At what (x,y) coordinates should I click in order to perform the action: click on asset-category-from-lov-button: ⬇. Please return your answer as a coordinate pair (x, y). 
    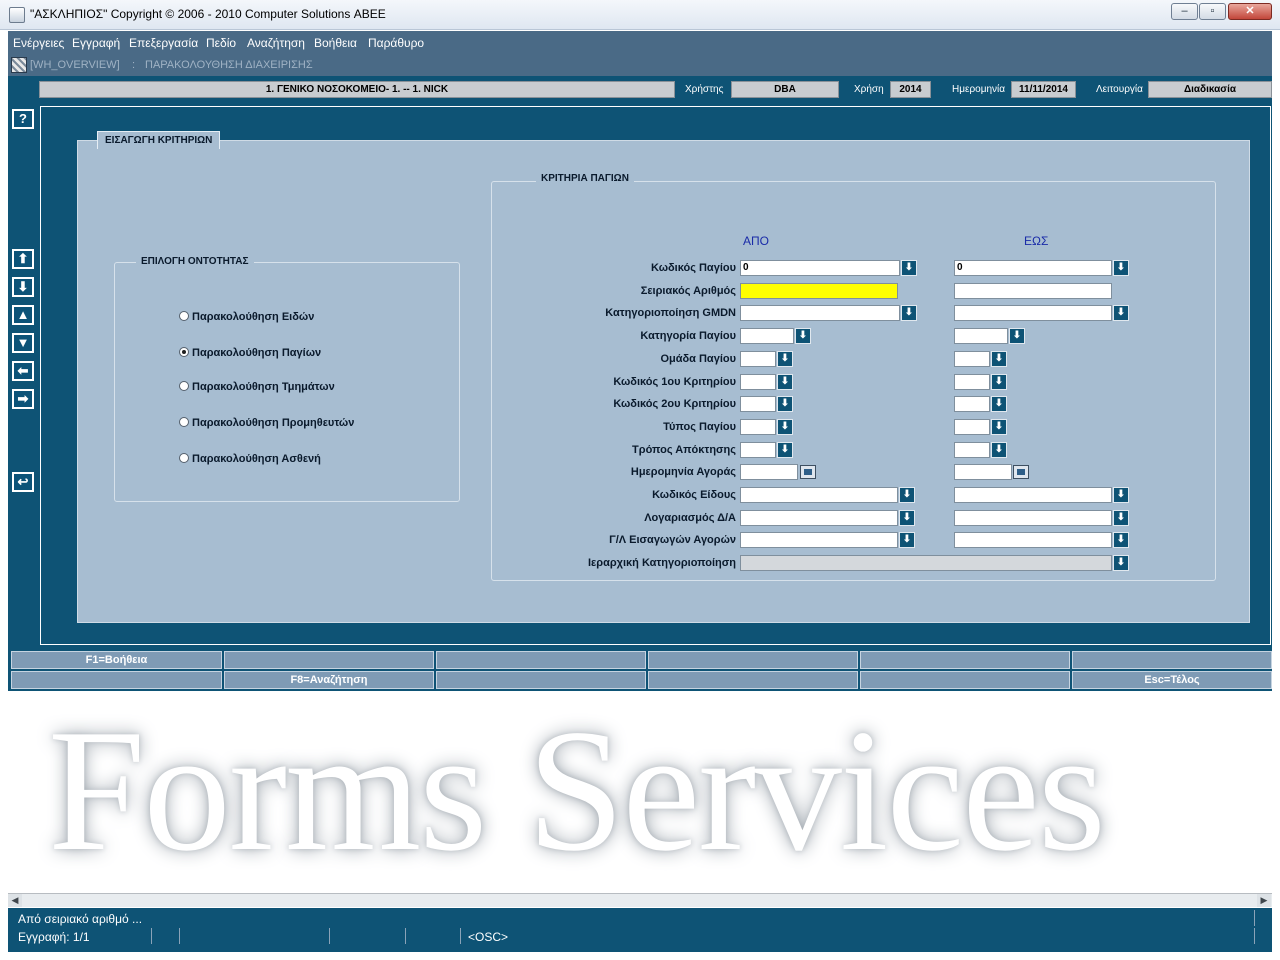
    Looking at the image, I should click on (803, 336).